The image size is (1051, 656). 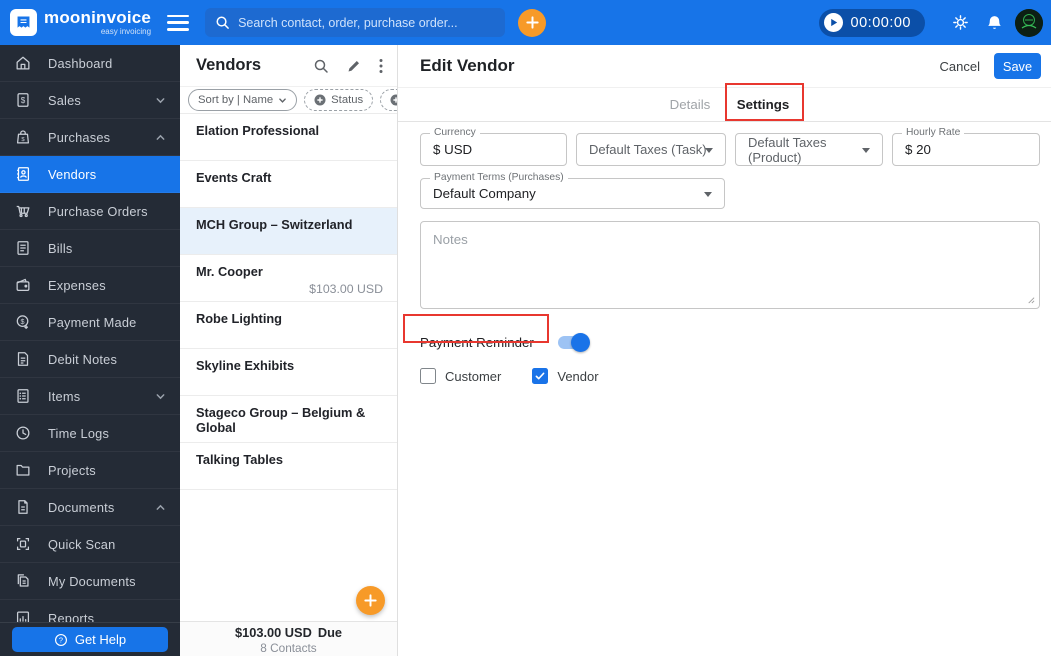 What do you see at coordinates (833, 22) in the screenshot?
I see `play-icon` at bounding box center [833, 22].